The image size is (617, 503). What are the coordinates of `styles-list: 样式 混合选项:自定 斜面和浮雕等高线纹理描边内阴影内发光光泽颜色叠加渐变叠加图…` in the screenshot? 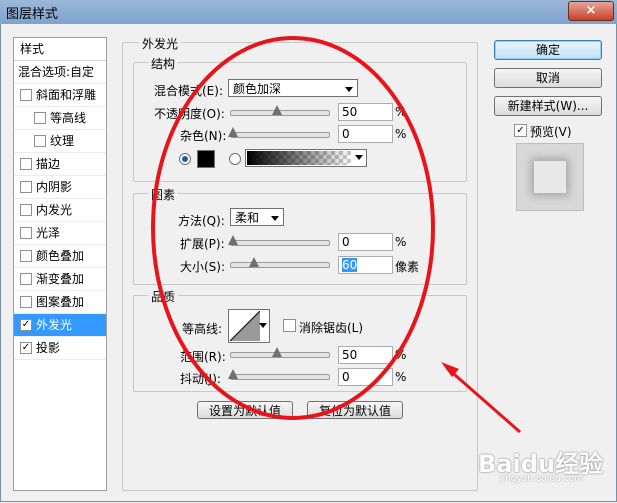 It's located at (60, 264).